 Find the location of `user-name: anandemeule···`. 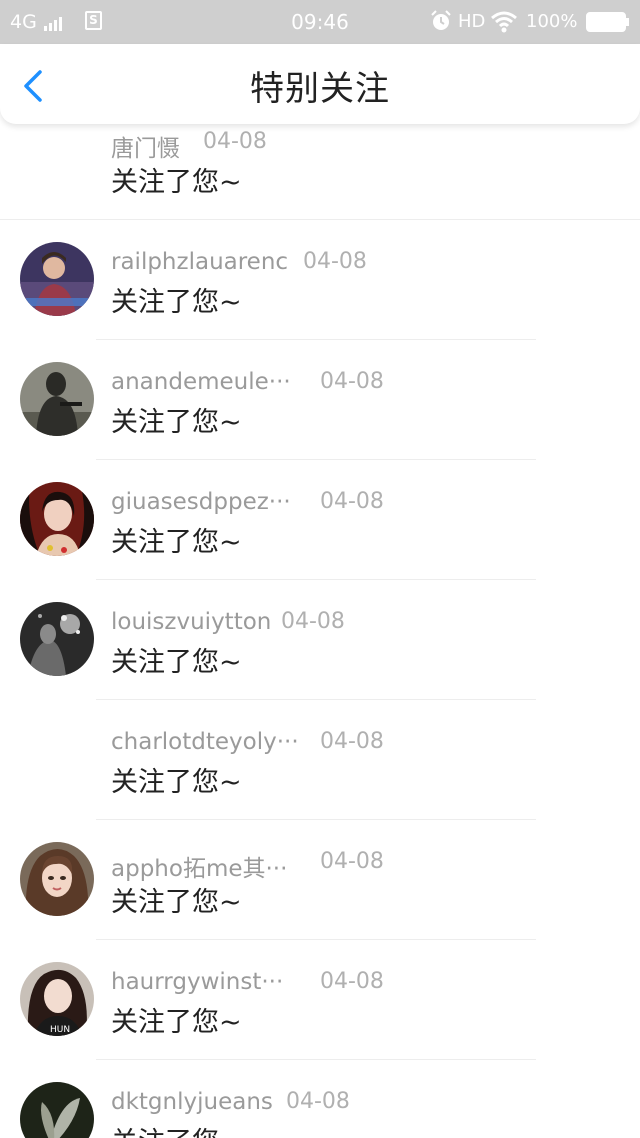

user-name: anandemeule··· is located at coordinates (201, 382).